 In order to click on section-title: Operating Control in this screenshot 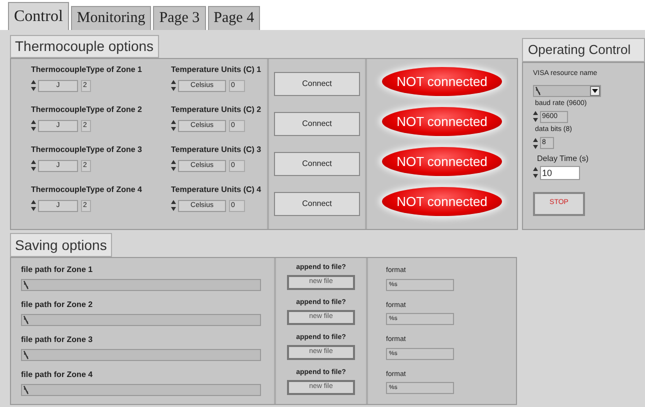, I will do `click(583, 50)`.